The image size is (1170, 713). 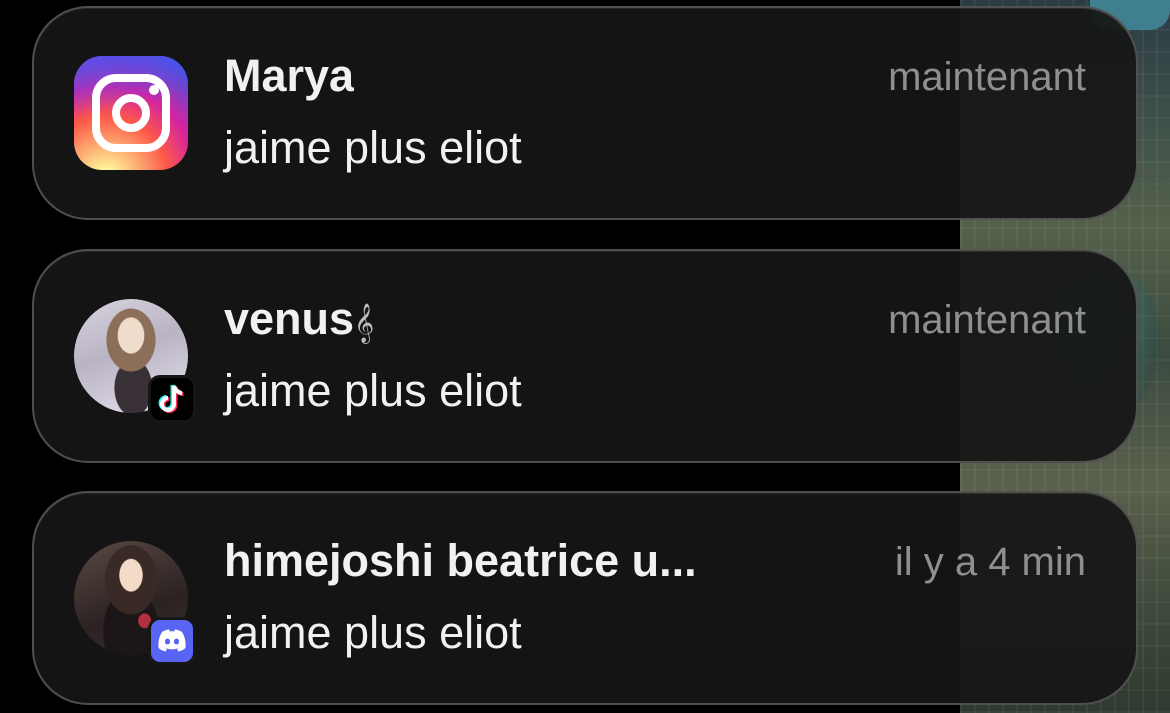 I want to click on tiktok-icon, so click(x=172, y=399).